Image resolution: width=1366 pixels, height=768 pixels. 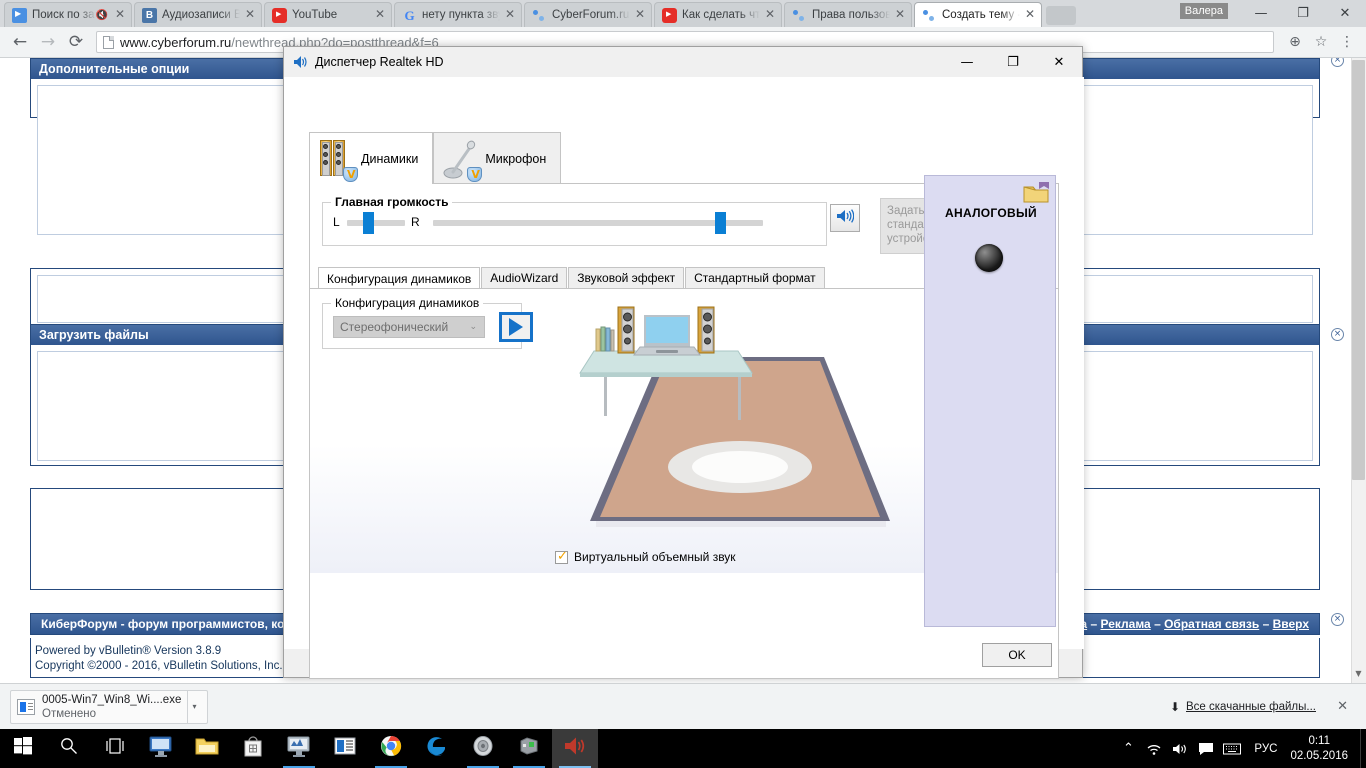 What do you see at coordinates (69, 748) in the screenshot?
I see `search-button` at bounding box center [69, 748].